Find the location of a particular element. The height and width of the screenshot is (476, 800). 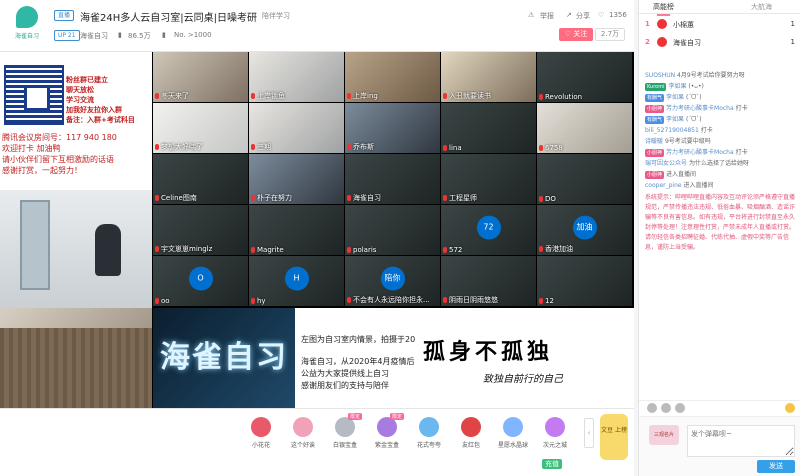

participant-tile: 加油 香港加油 is located at coordinates (584, 230).